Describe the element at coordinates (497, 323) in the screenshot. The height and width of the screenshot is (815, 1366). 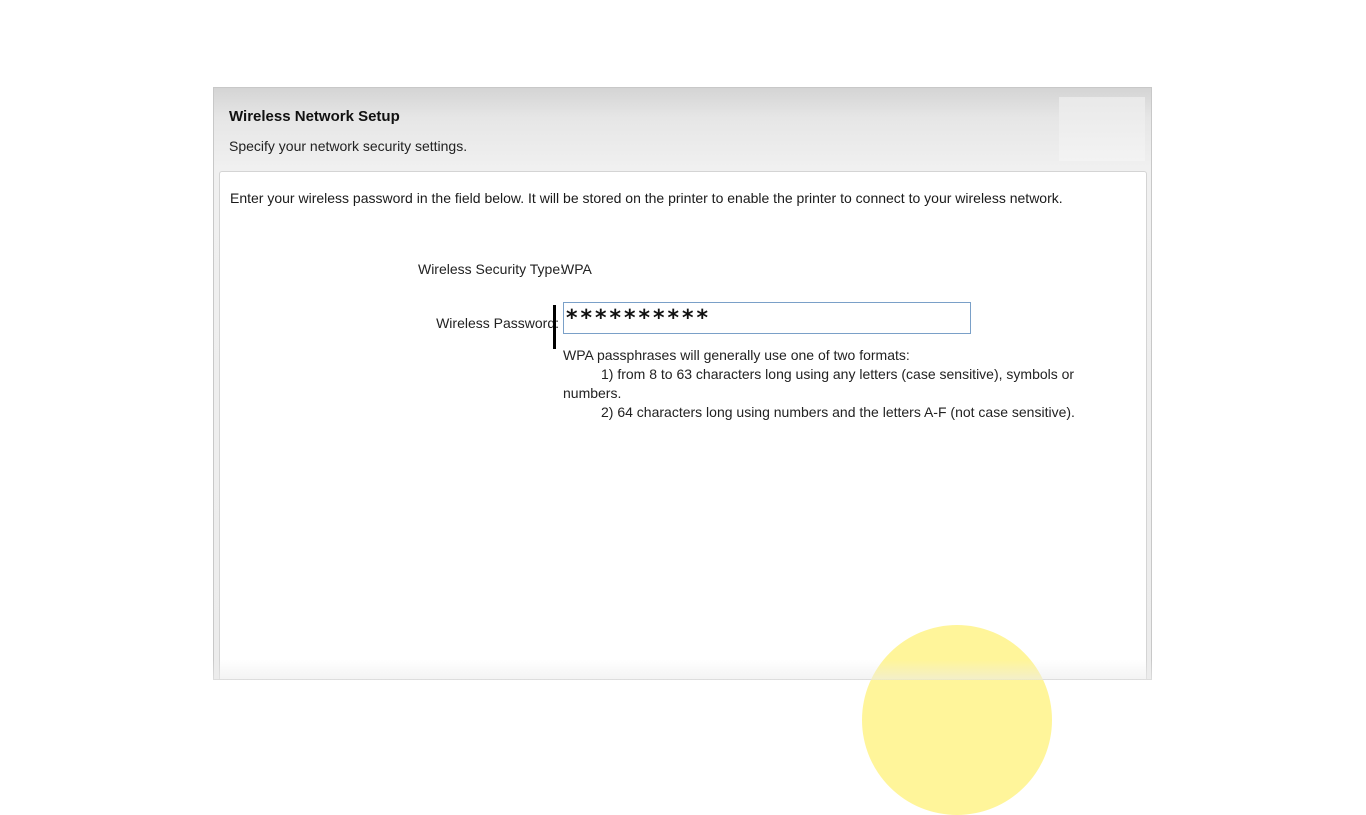
I see `password-label: Wireless Password:` at that location.